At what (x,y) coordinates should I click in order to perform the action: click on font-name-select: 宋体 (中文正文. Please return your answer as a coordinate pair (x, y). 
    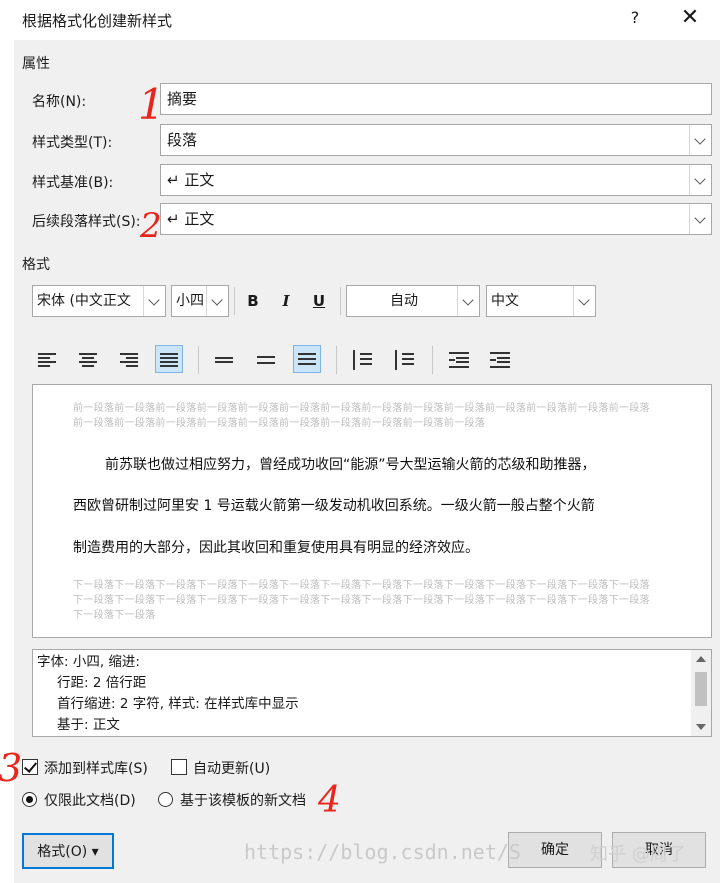
    Looking at the image, I should click on (99, 301).